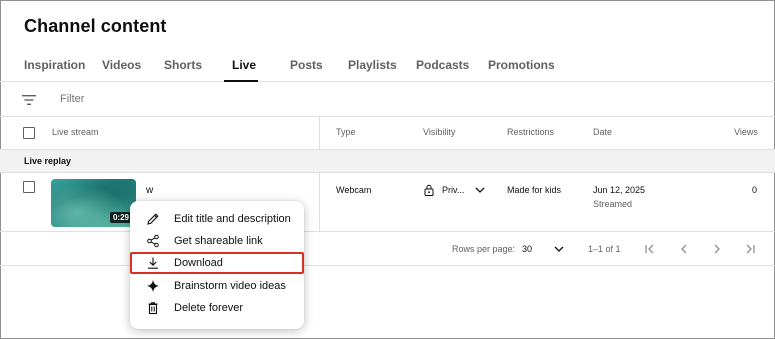 Image resolution: width=775 pixels, height=339 pixels. What do you see at coordinates (29, 133) in the screenshot?
I see `select-all-checkbox` at bounding box center [29, 133].